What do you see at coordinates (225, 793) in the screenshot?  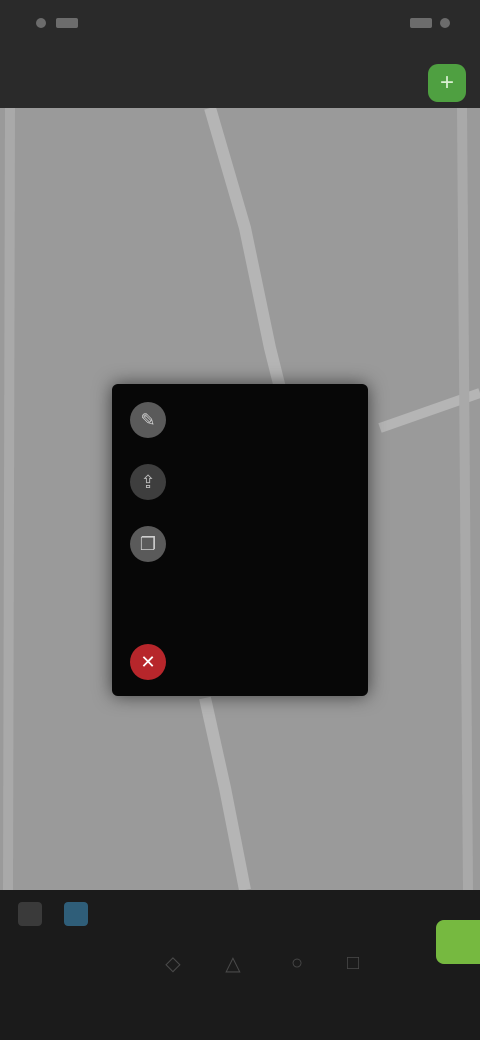 I see `road-south` at bounding box center [225, 793].